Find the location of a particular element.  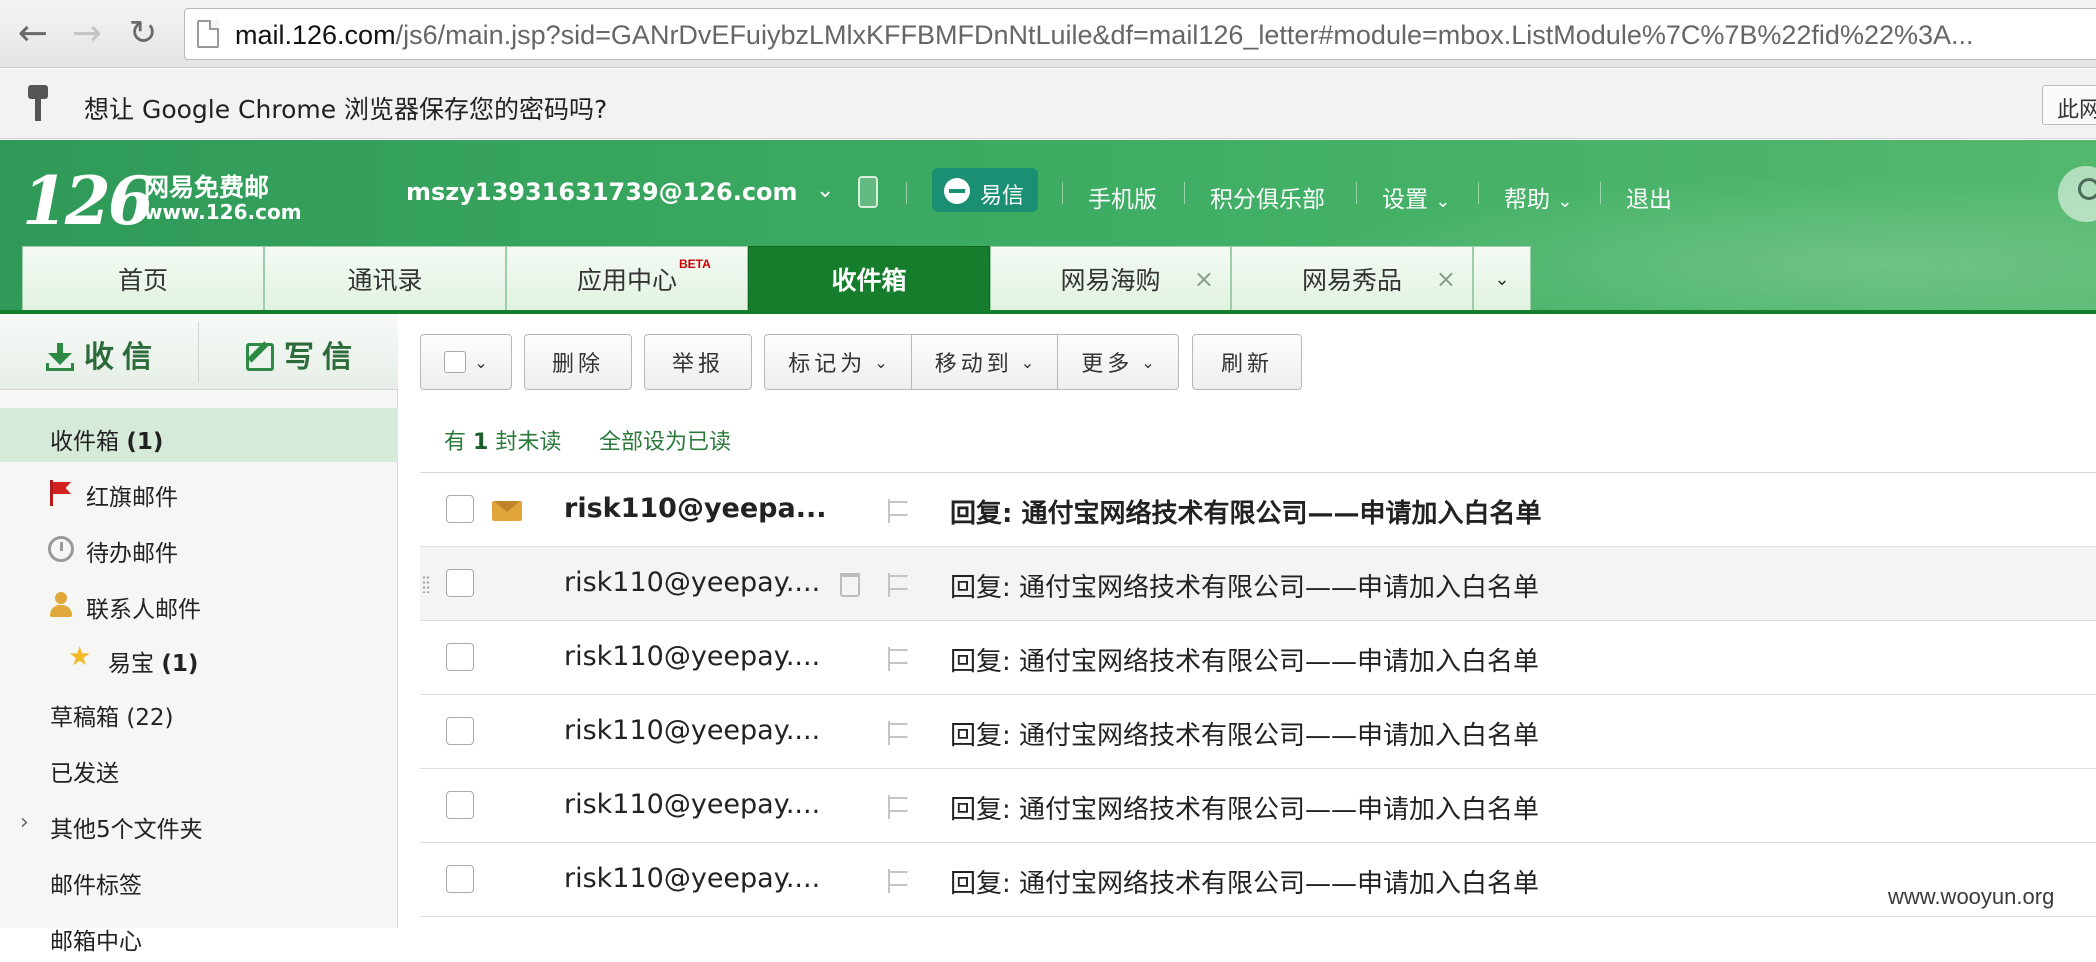

folder-label: 联系人邮件 is located at coordinates (143, 610).